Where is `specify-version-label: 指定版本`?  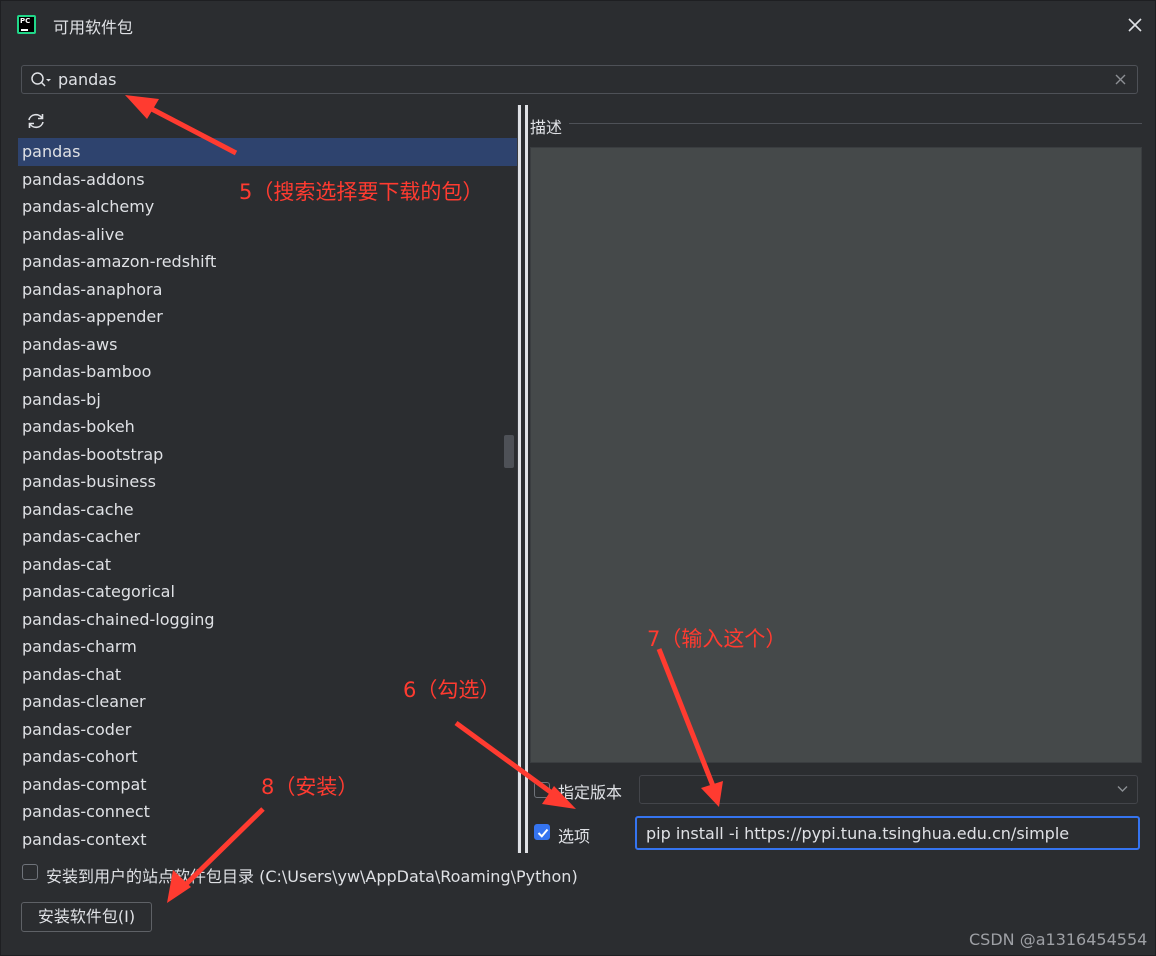 specify-version-label: 指定版本 is located at coordinates (590, 792).